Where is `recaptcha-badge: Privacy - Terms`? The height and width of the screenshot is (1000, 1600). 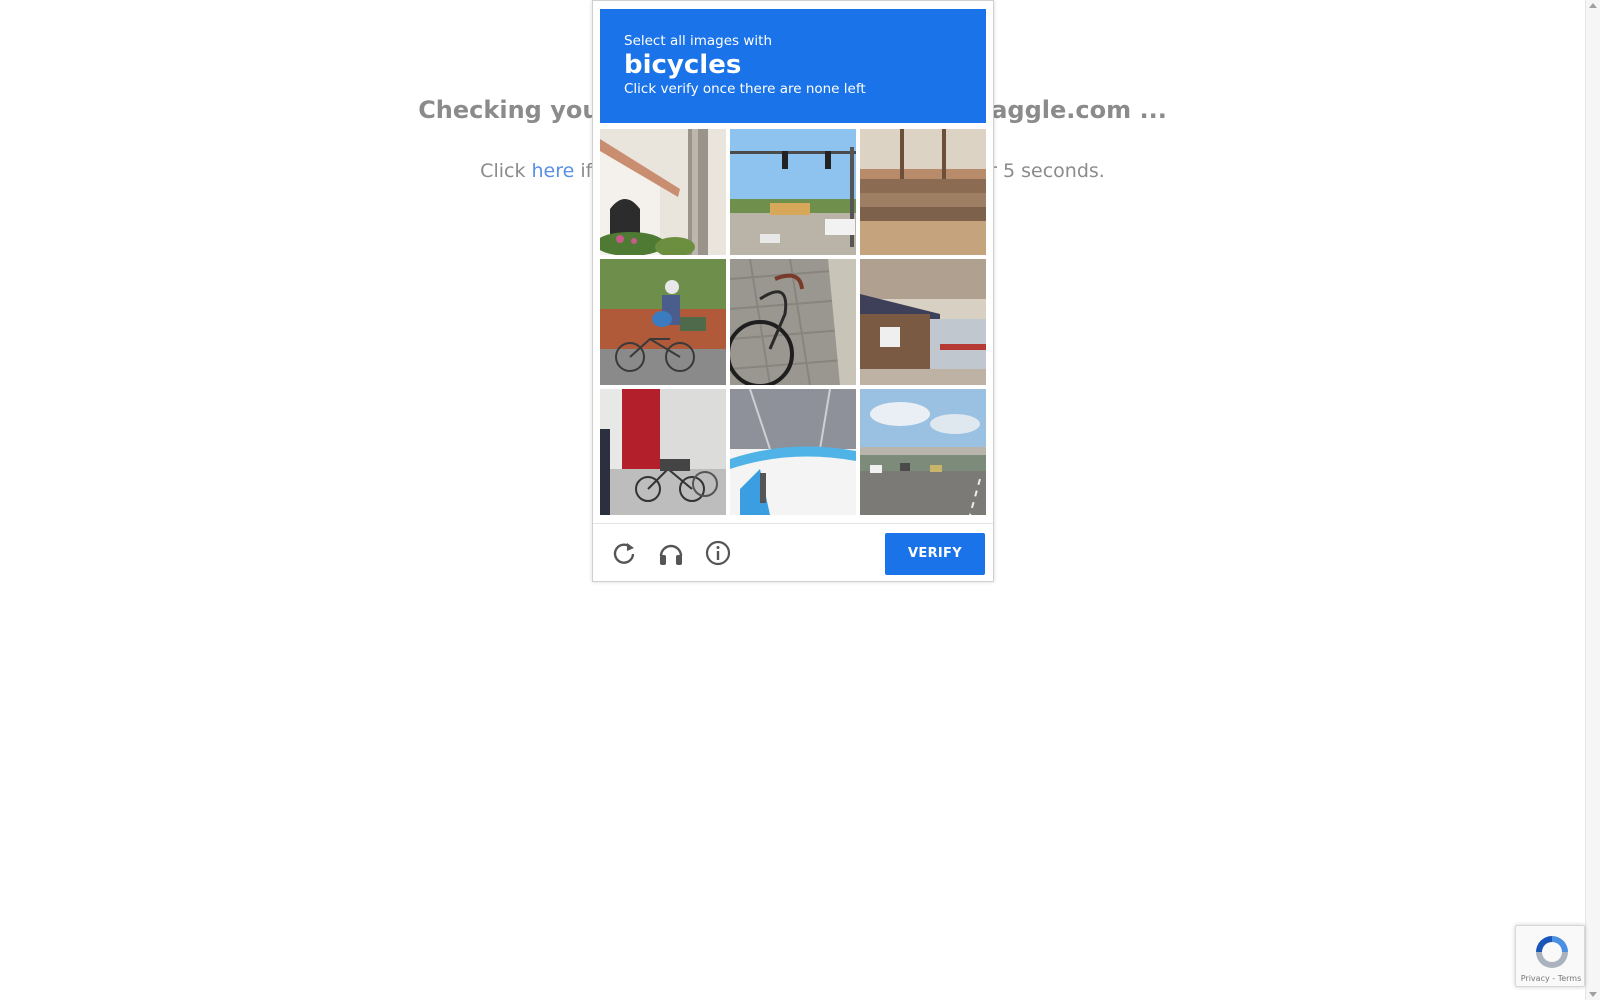 recaptcha-badge: Privacy - Terms is located at coordinates (1550, 956).